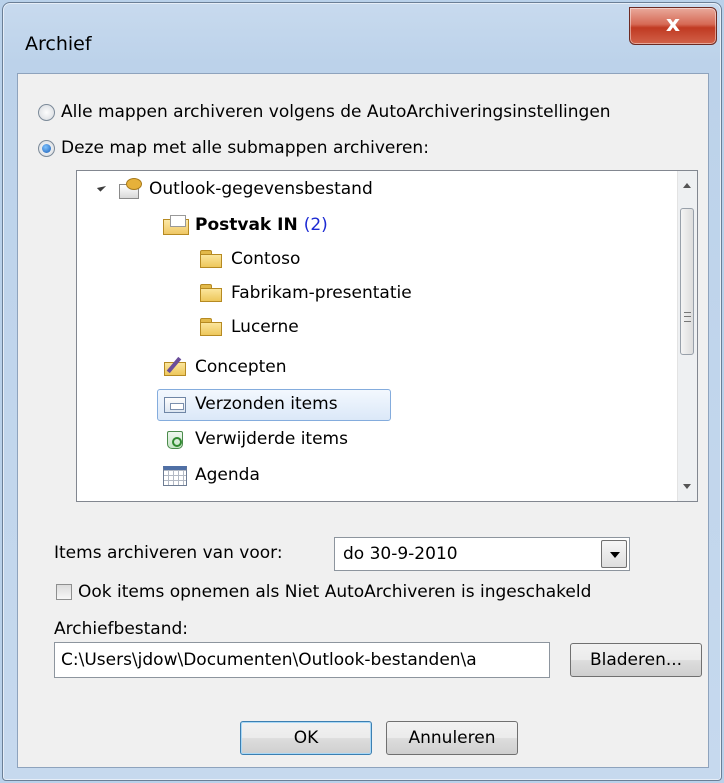  I want to click on scroll-down-arrow-icon, so click(687, 486).